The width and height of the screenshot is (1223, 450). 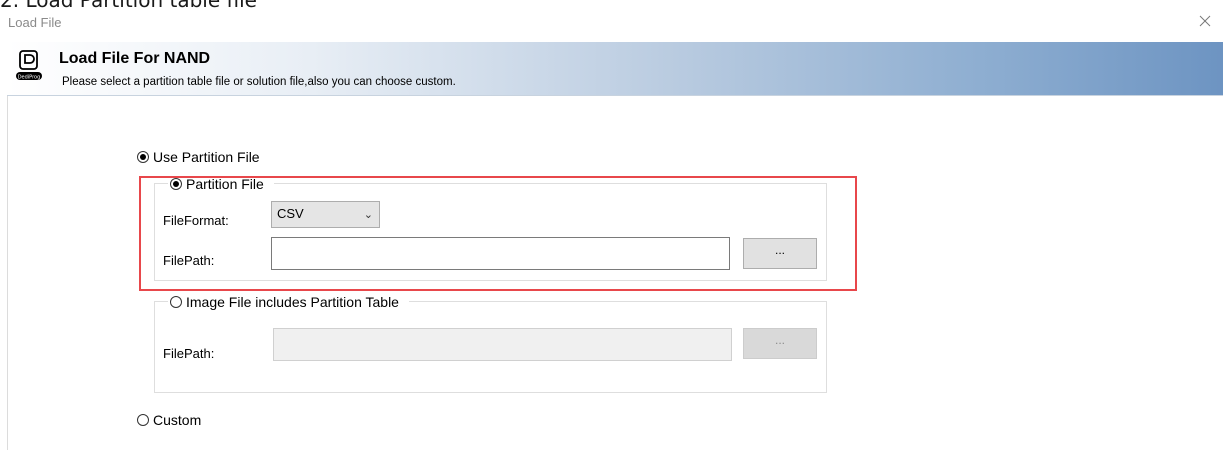 I want to click on use-partition-file-label: Use Partition File, so click(x=206, y=157).